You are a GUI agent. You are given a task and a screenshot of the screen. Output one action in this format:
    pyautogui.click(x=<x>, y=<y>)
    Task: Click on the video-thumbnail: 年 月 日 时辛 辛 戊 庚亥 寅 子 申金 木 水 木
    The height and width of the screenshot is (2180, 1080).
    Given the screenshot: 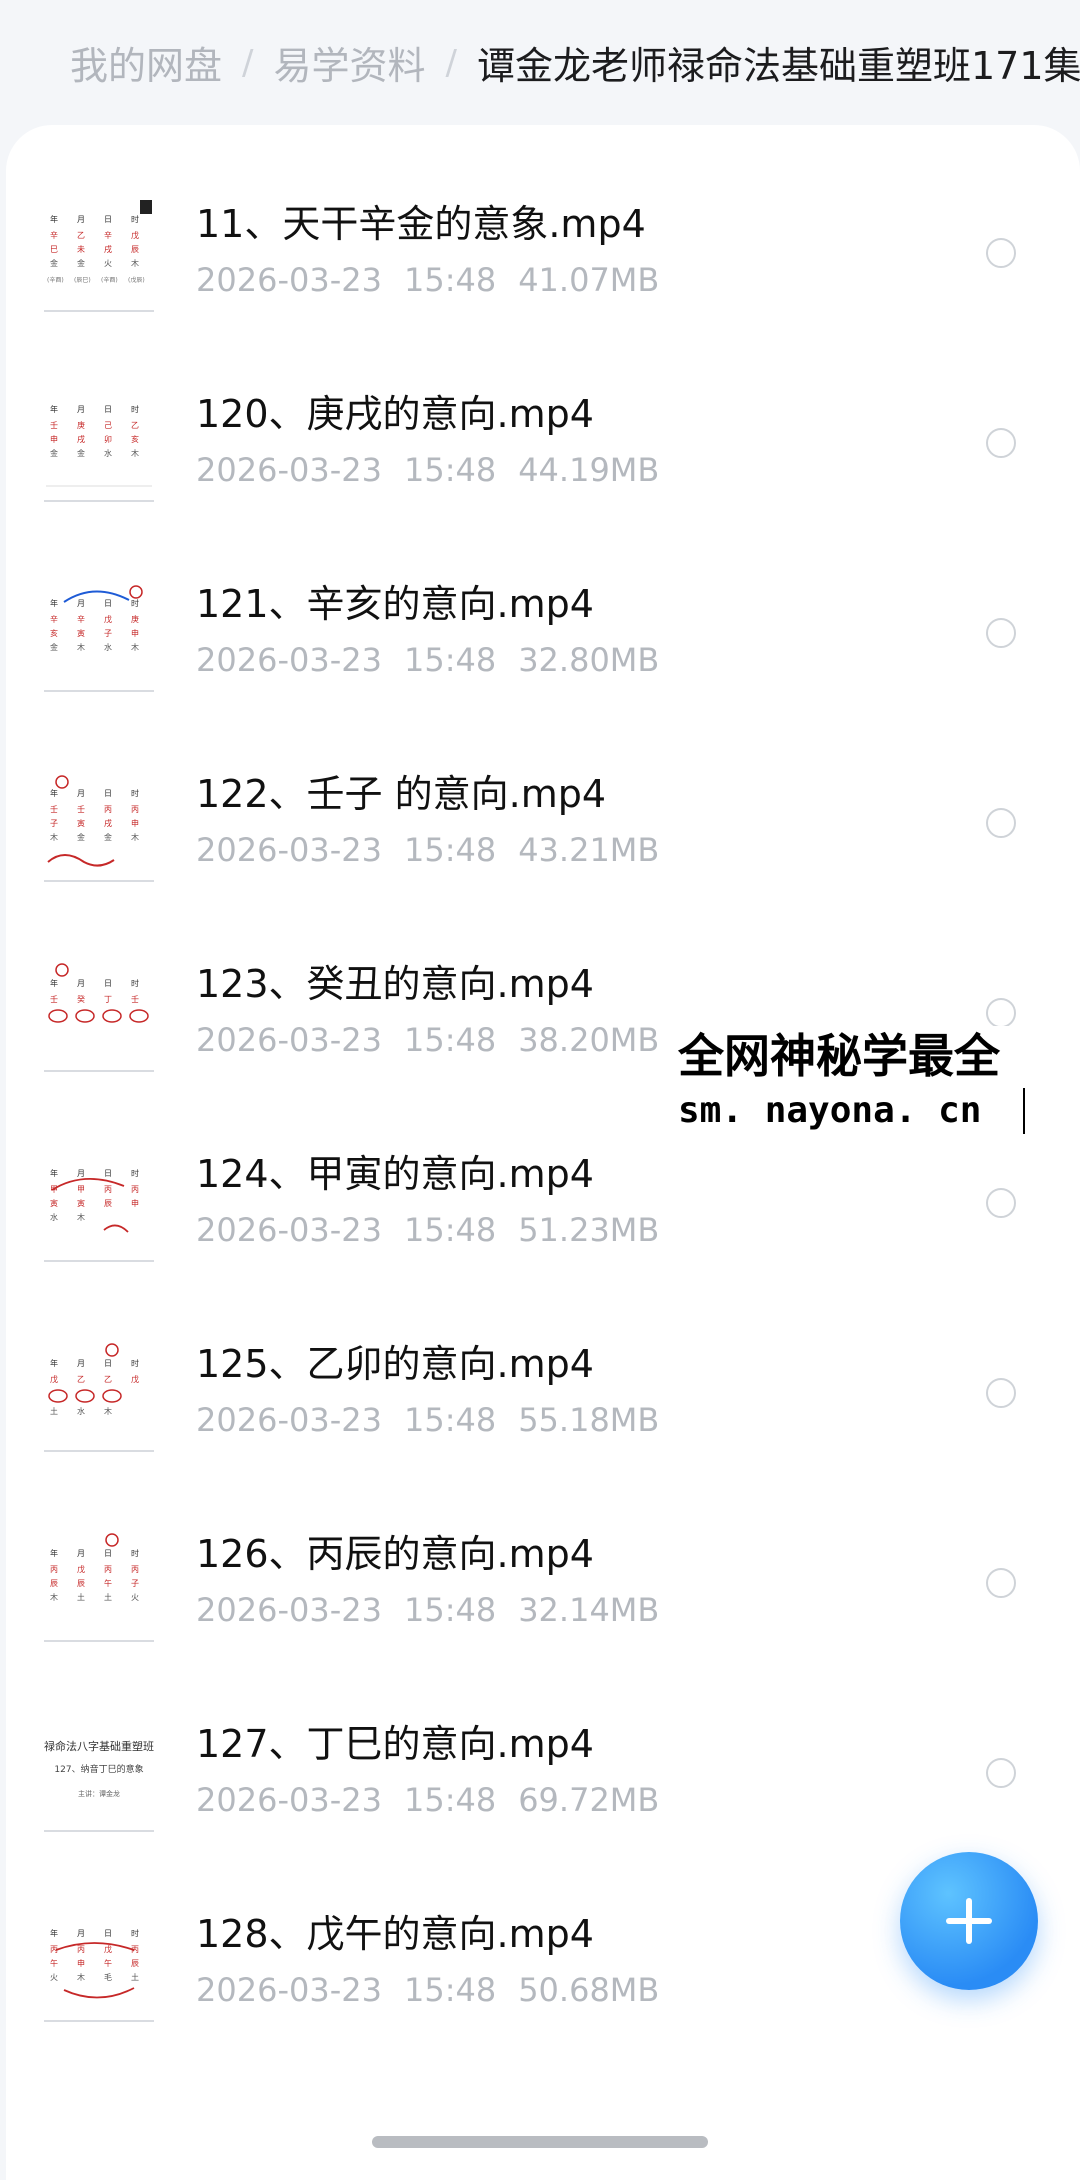 What is the action you would take?
    pyautogui.click(x=99, y=636)
    